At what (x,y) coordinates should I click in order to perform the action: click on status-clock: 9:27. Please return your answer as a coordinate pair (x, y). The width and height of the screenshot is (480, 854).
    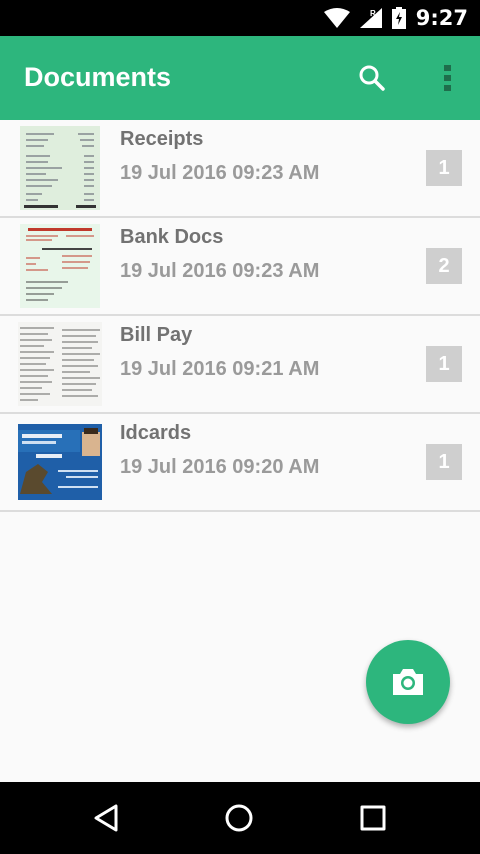
    Looking at the image, I should click on (441, 18).